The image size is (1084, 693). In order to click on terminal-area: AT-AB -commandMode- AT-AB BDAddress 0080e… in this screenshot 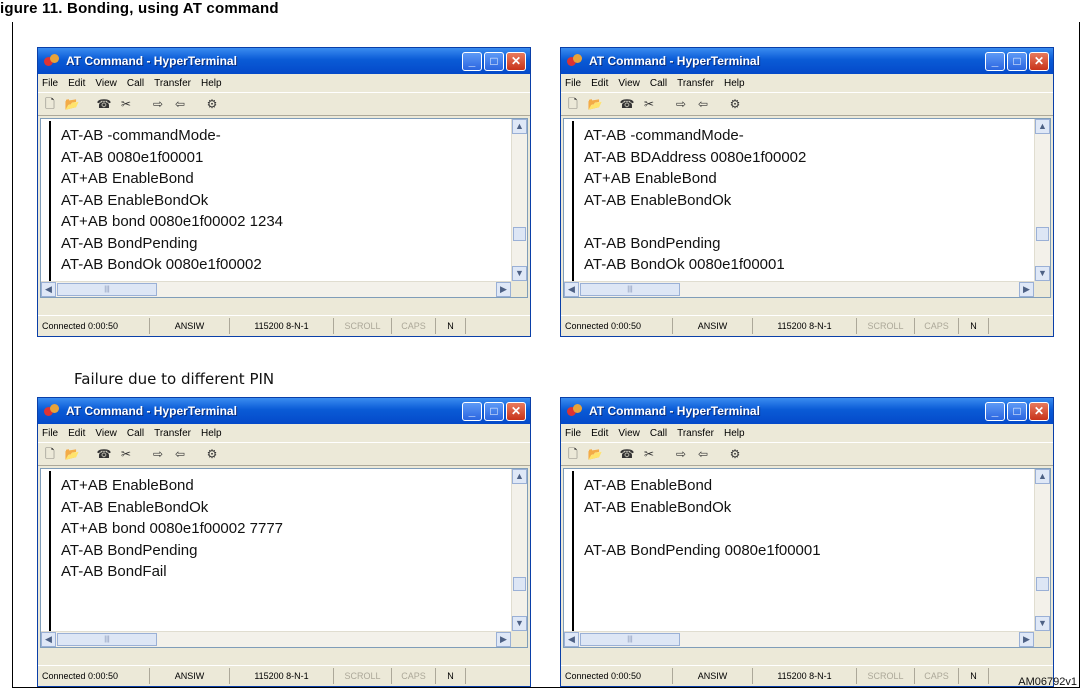, I will do `click(807, 208)`.